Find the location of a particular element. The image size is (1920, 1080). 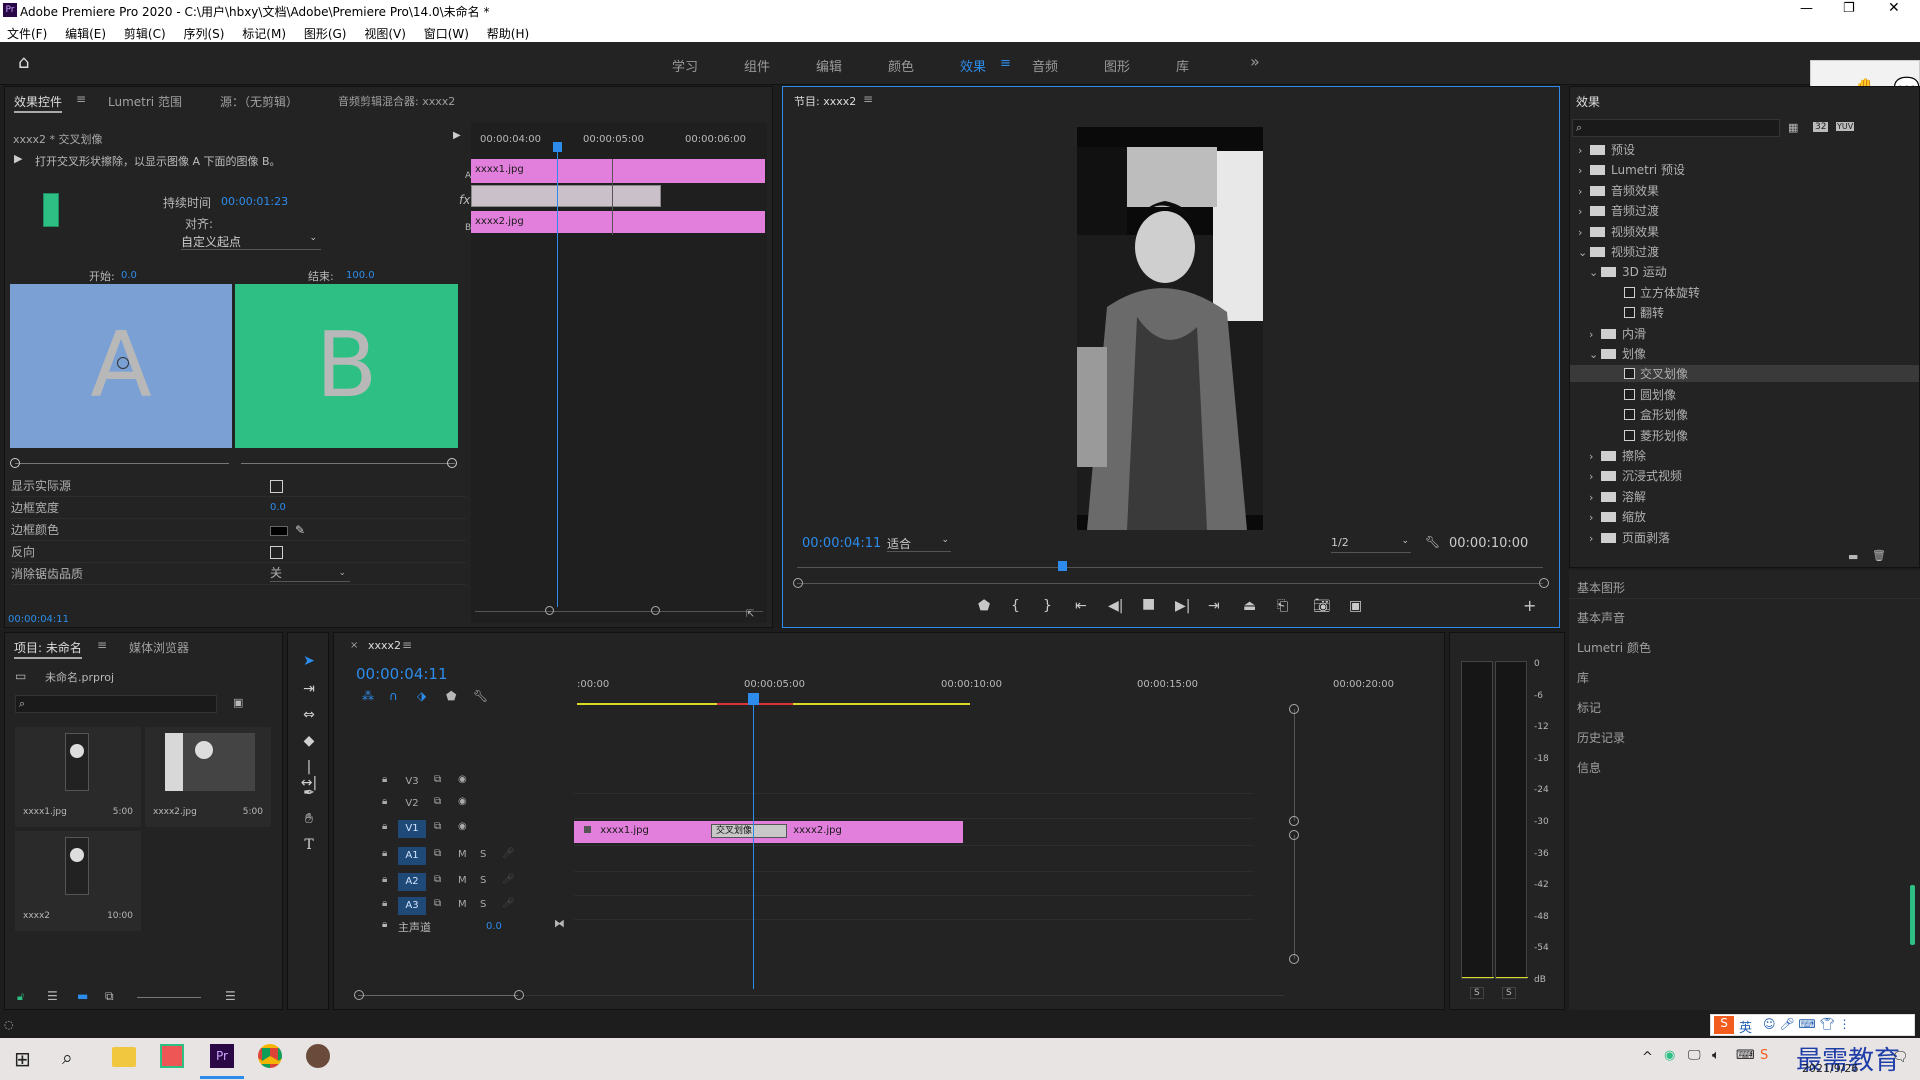

zoom-handle is located at coordinates (1544, 583).